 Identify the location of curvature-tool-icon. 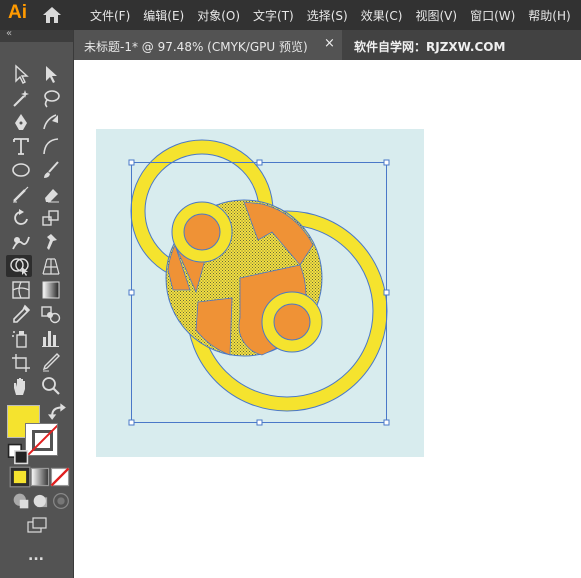
(51, 122).